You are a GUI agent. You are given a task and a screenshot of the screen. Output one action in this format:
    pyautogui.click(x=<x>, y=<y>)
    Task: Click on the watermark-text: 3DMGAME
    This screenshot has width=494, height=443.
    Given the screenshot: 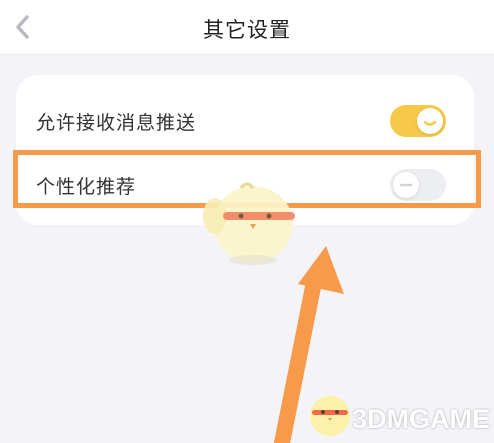 What is the action you would take?
    pyautogui.click(x=421, y=419)
    